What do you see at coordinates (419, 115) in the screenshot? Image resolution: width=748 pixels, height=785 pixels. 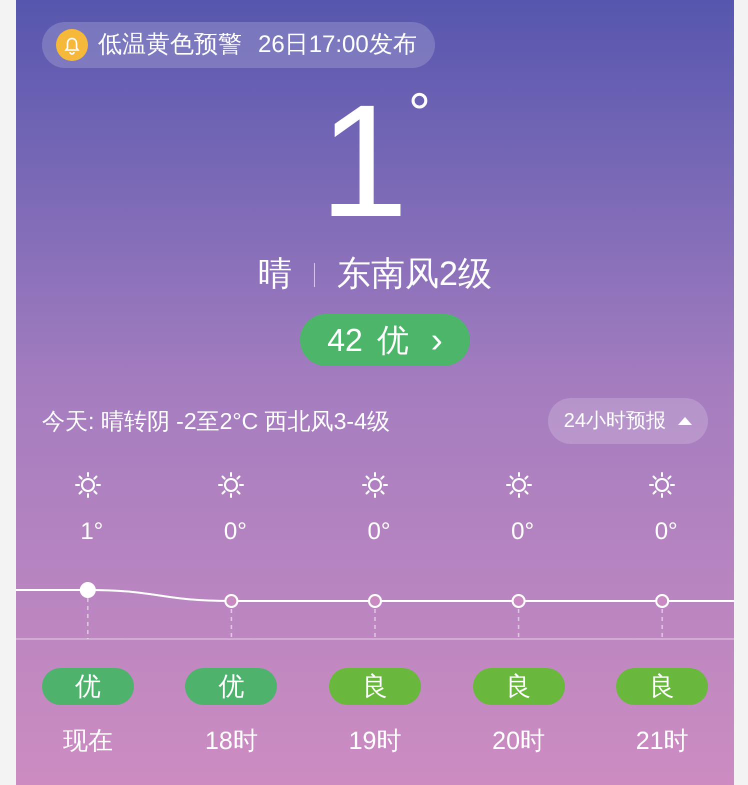 I see `degree-sign: °` at bounding box center [419, 115].